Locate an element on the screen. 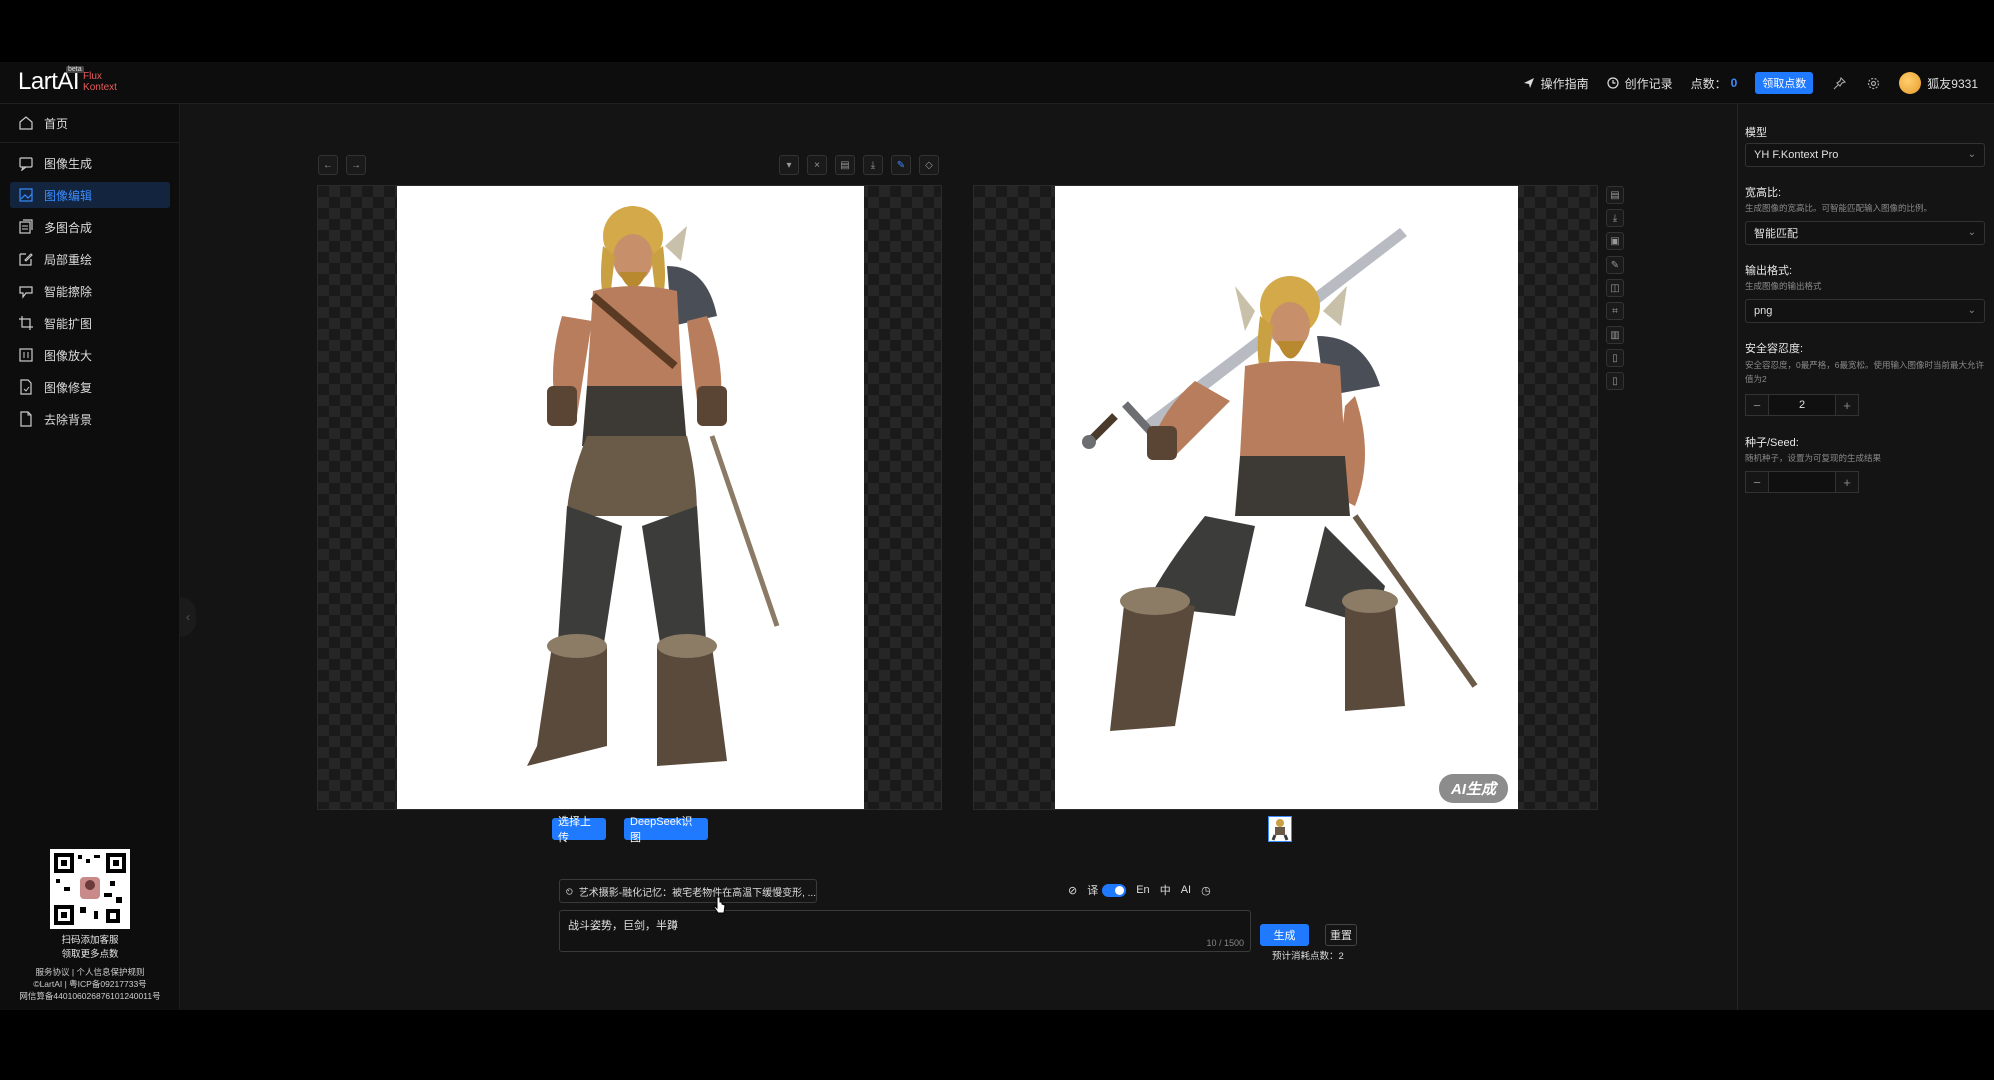 The height and width of the screenshot is (1080, 1994). output-tools: ▤ ⤓ ▣ ✎ ◫ ⌗ ▥ ▯ ▯ is located at coordinates (1615, 306).